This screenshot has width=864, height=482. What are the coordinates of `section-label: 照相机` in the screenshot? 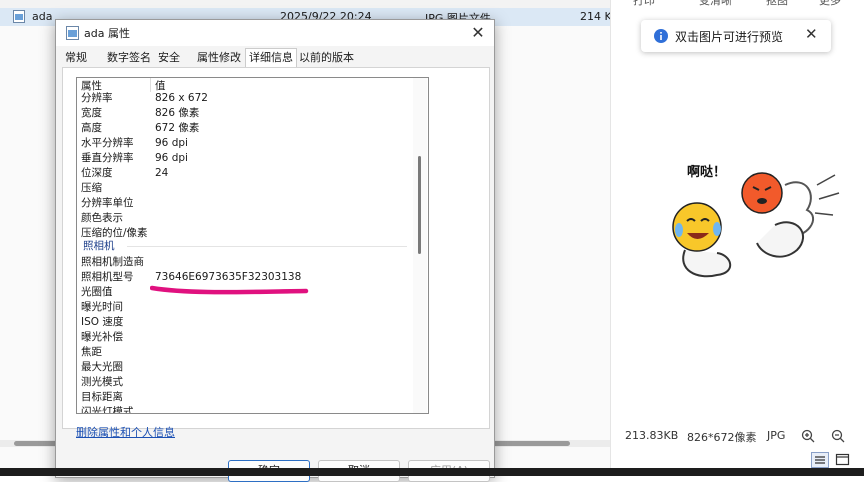 It's located at (99, 246).